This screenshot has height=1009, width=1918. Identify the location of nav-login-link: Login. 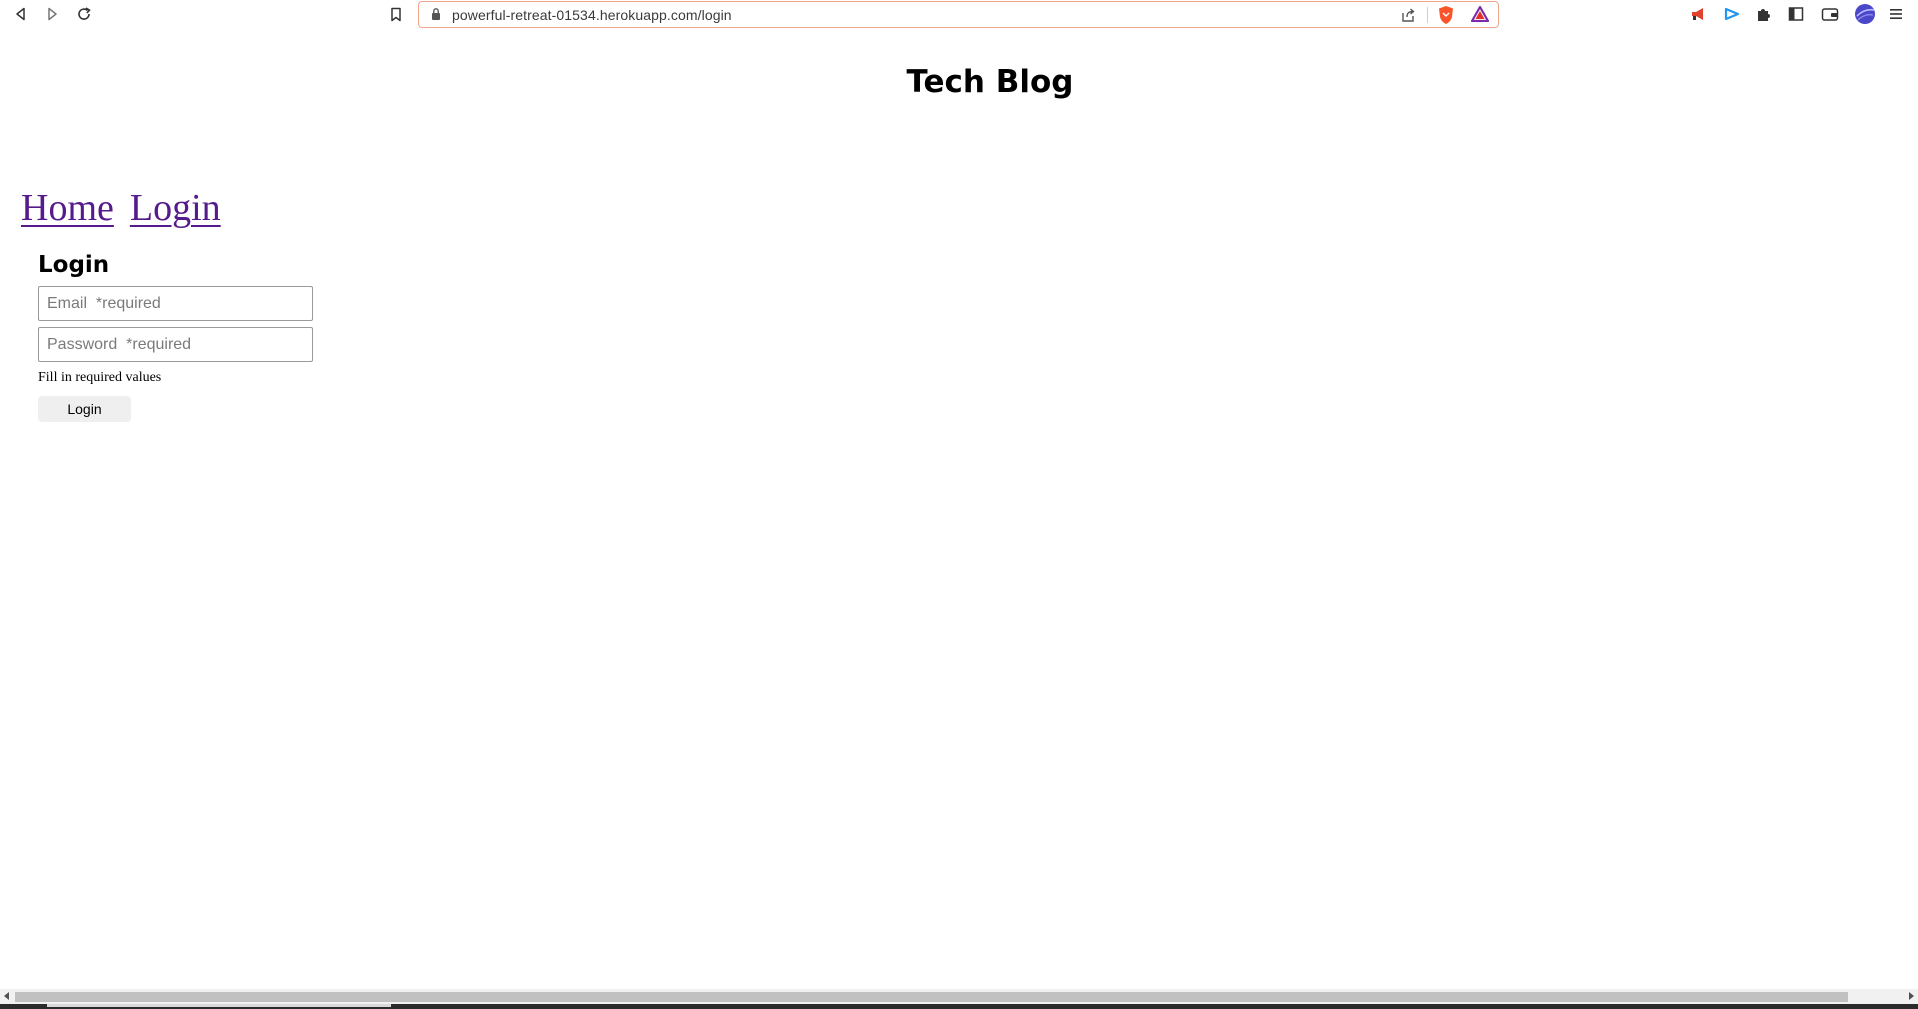
(175, 208).